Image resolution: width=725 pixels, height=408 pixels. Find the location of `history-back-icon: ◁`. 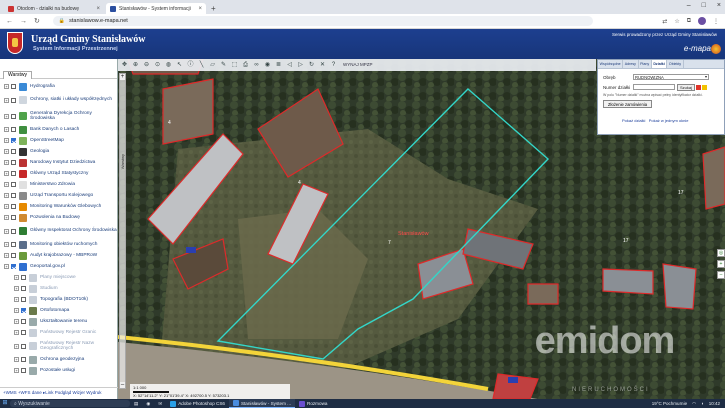

history-back-icon: ◁ is located at coordinates (289, 65).